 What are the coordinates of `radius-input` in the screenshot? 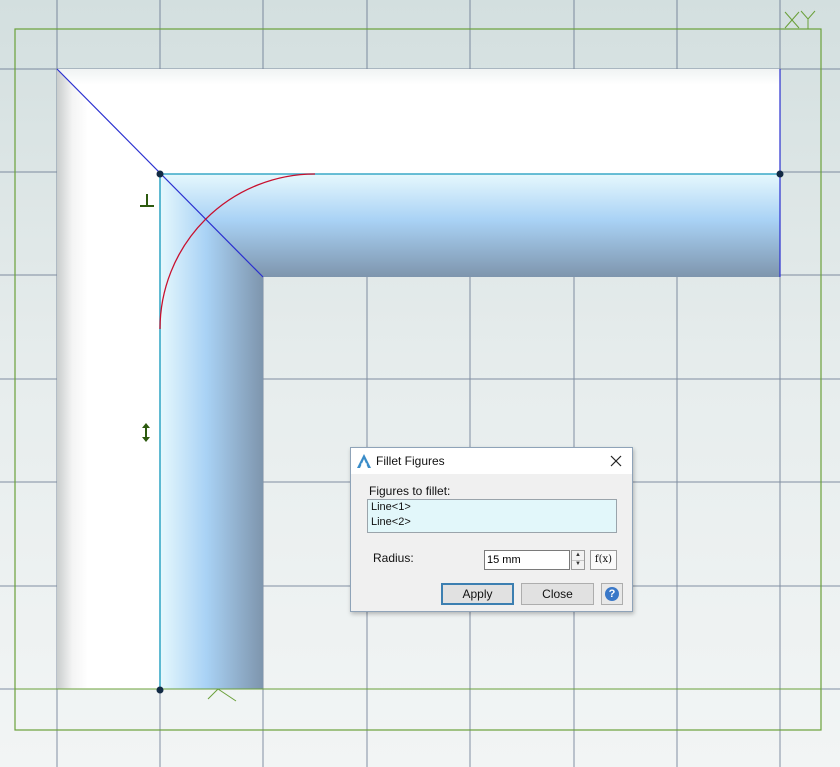 It's located at (527, 560).